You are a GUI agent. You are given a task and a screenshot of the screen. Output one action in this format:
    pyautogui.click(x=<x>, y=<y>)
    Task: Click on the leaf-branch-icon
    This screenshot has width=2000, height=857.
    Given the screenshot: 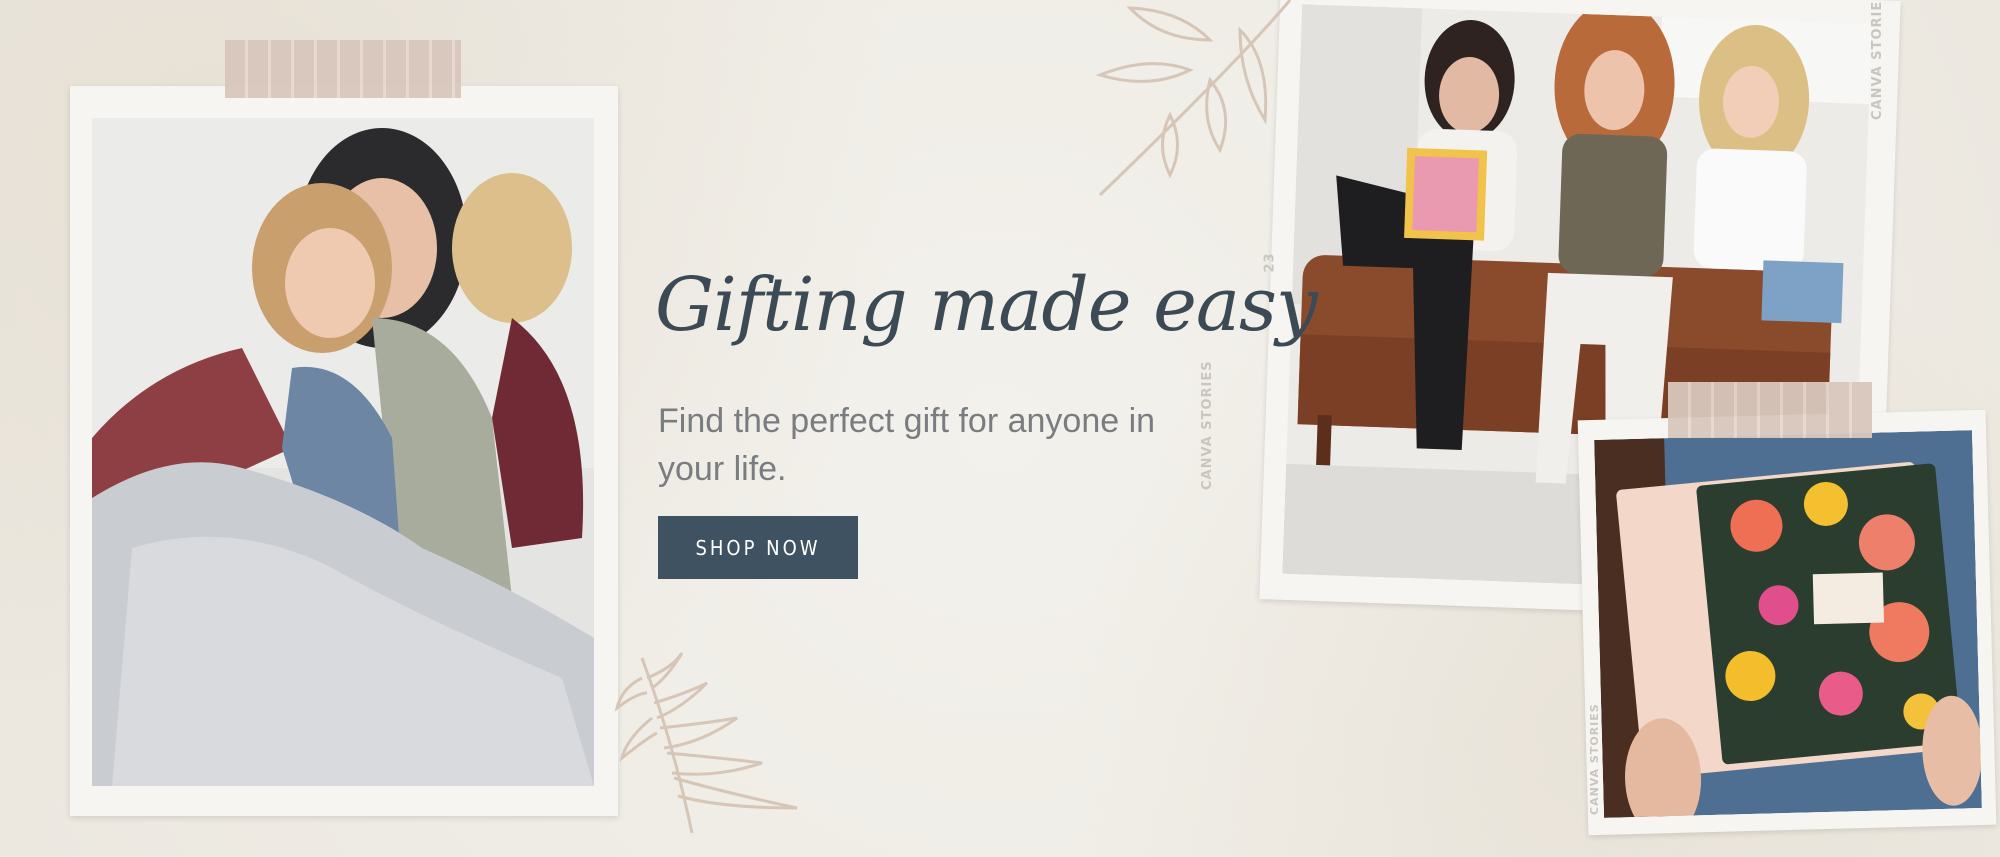 What is the action you would take?
    pyautogui.click(x=1193, y=98)
    